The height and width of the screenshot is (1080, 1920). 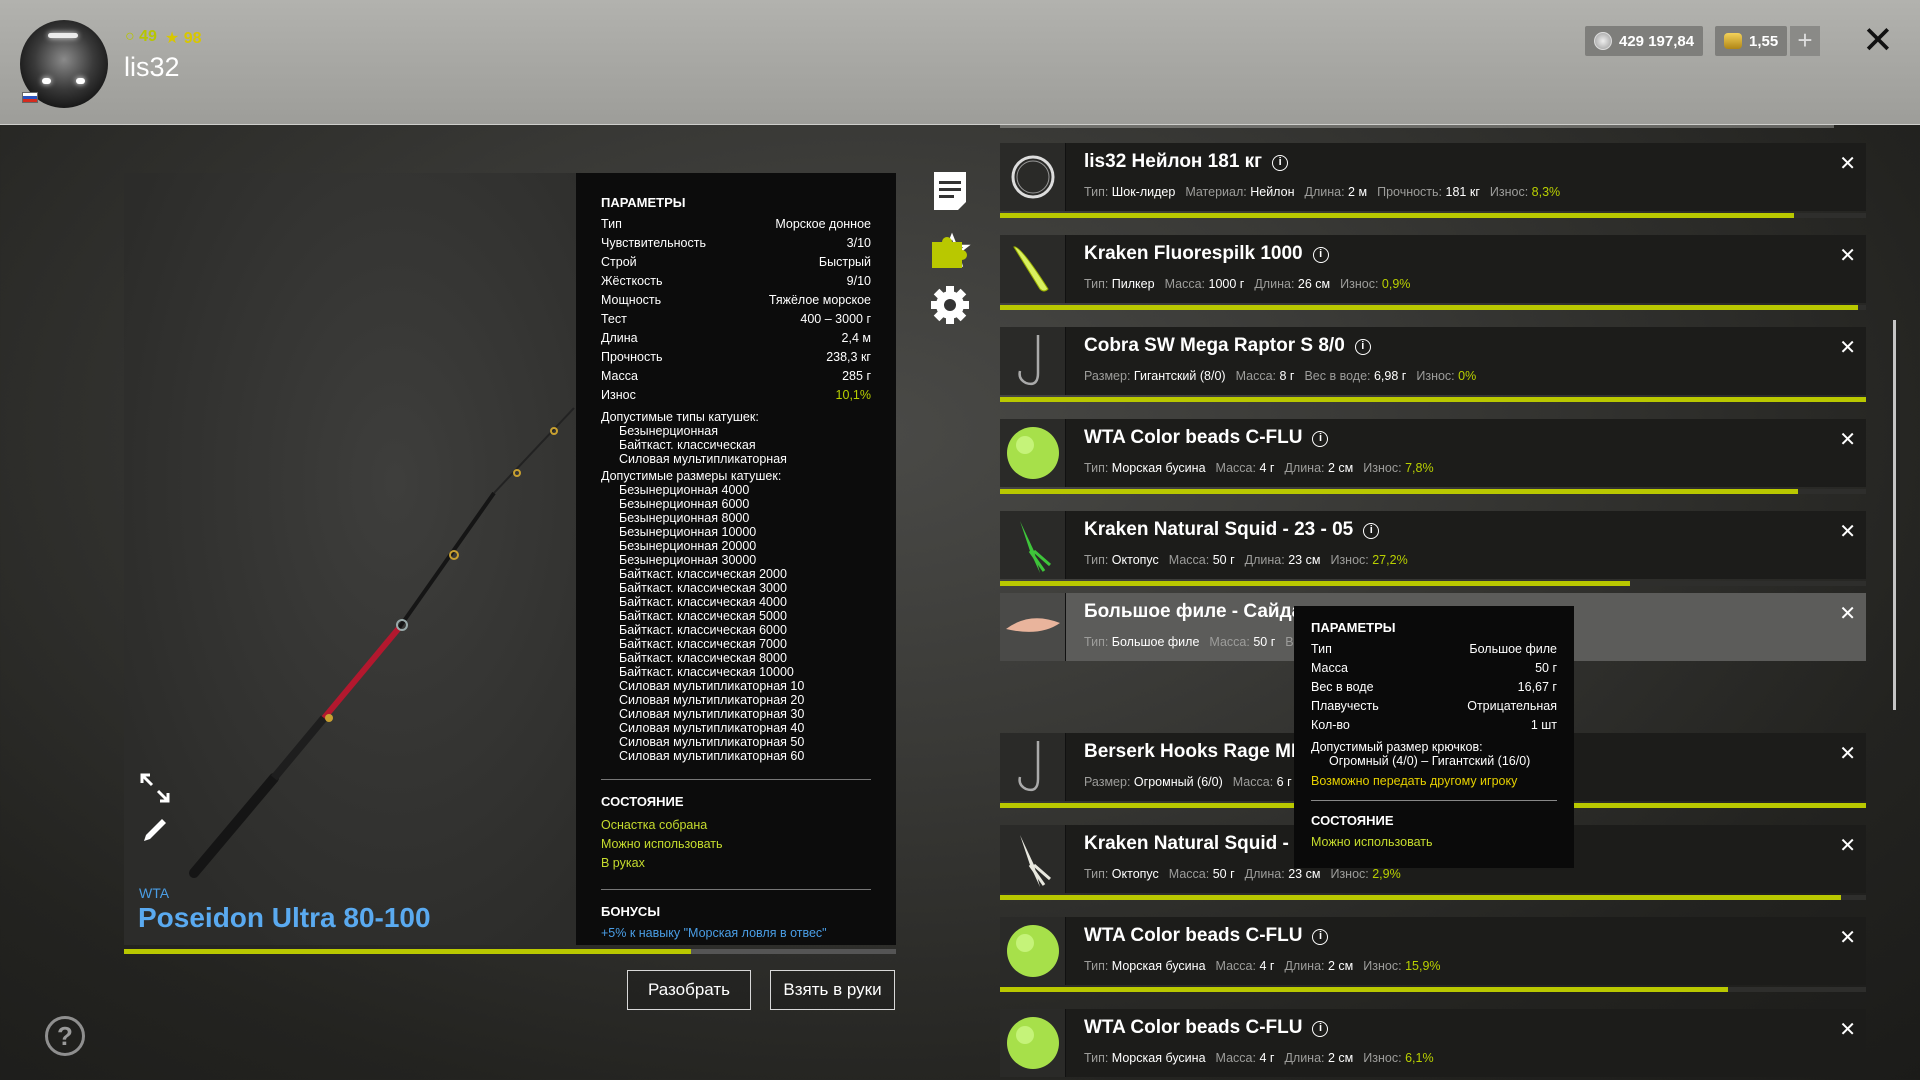 I want to click on help-icon: ?, so click(x=65, y=1036).